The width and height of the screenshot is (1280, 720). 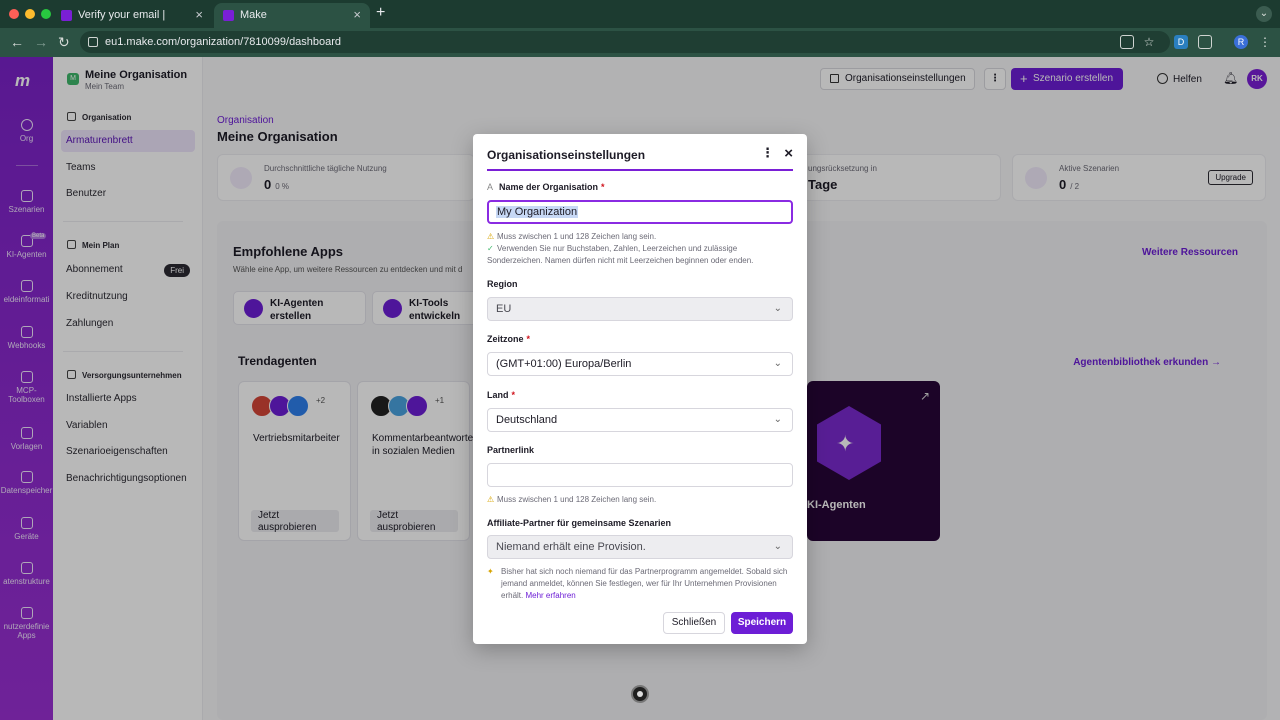 What do you see at coordinates (501, 395) in the screenshot?
I see `country-label: Land *` at bounding box center [501, 395].